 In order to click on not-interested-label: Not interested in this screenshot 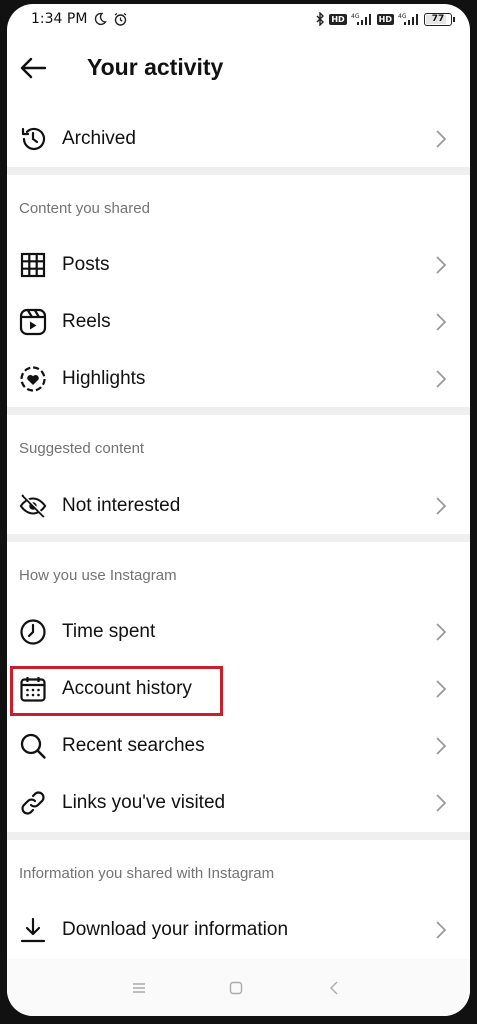, I will do `click(121, 505)`.